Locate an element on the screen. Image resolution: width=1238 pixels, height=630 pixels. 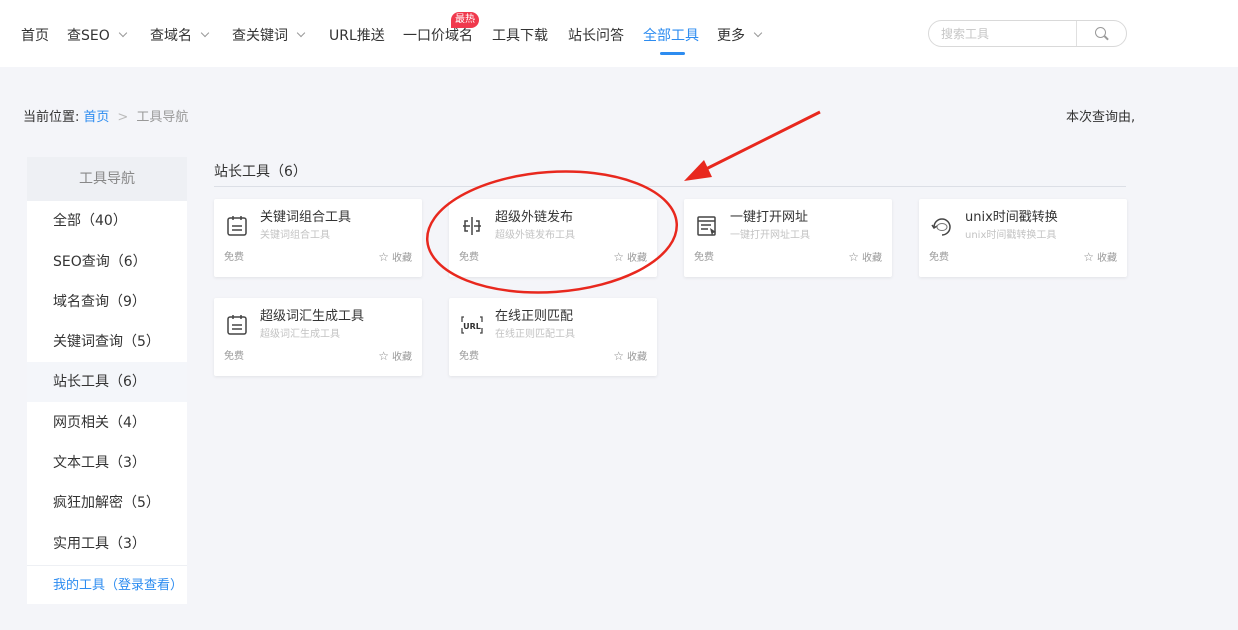
sidebar-item-webmaster: 站长工具（6） is located at coordinates (107, 382).